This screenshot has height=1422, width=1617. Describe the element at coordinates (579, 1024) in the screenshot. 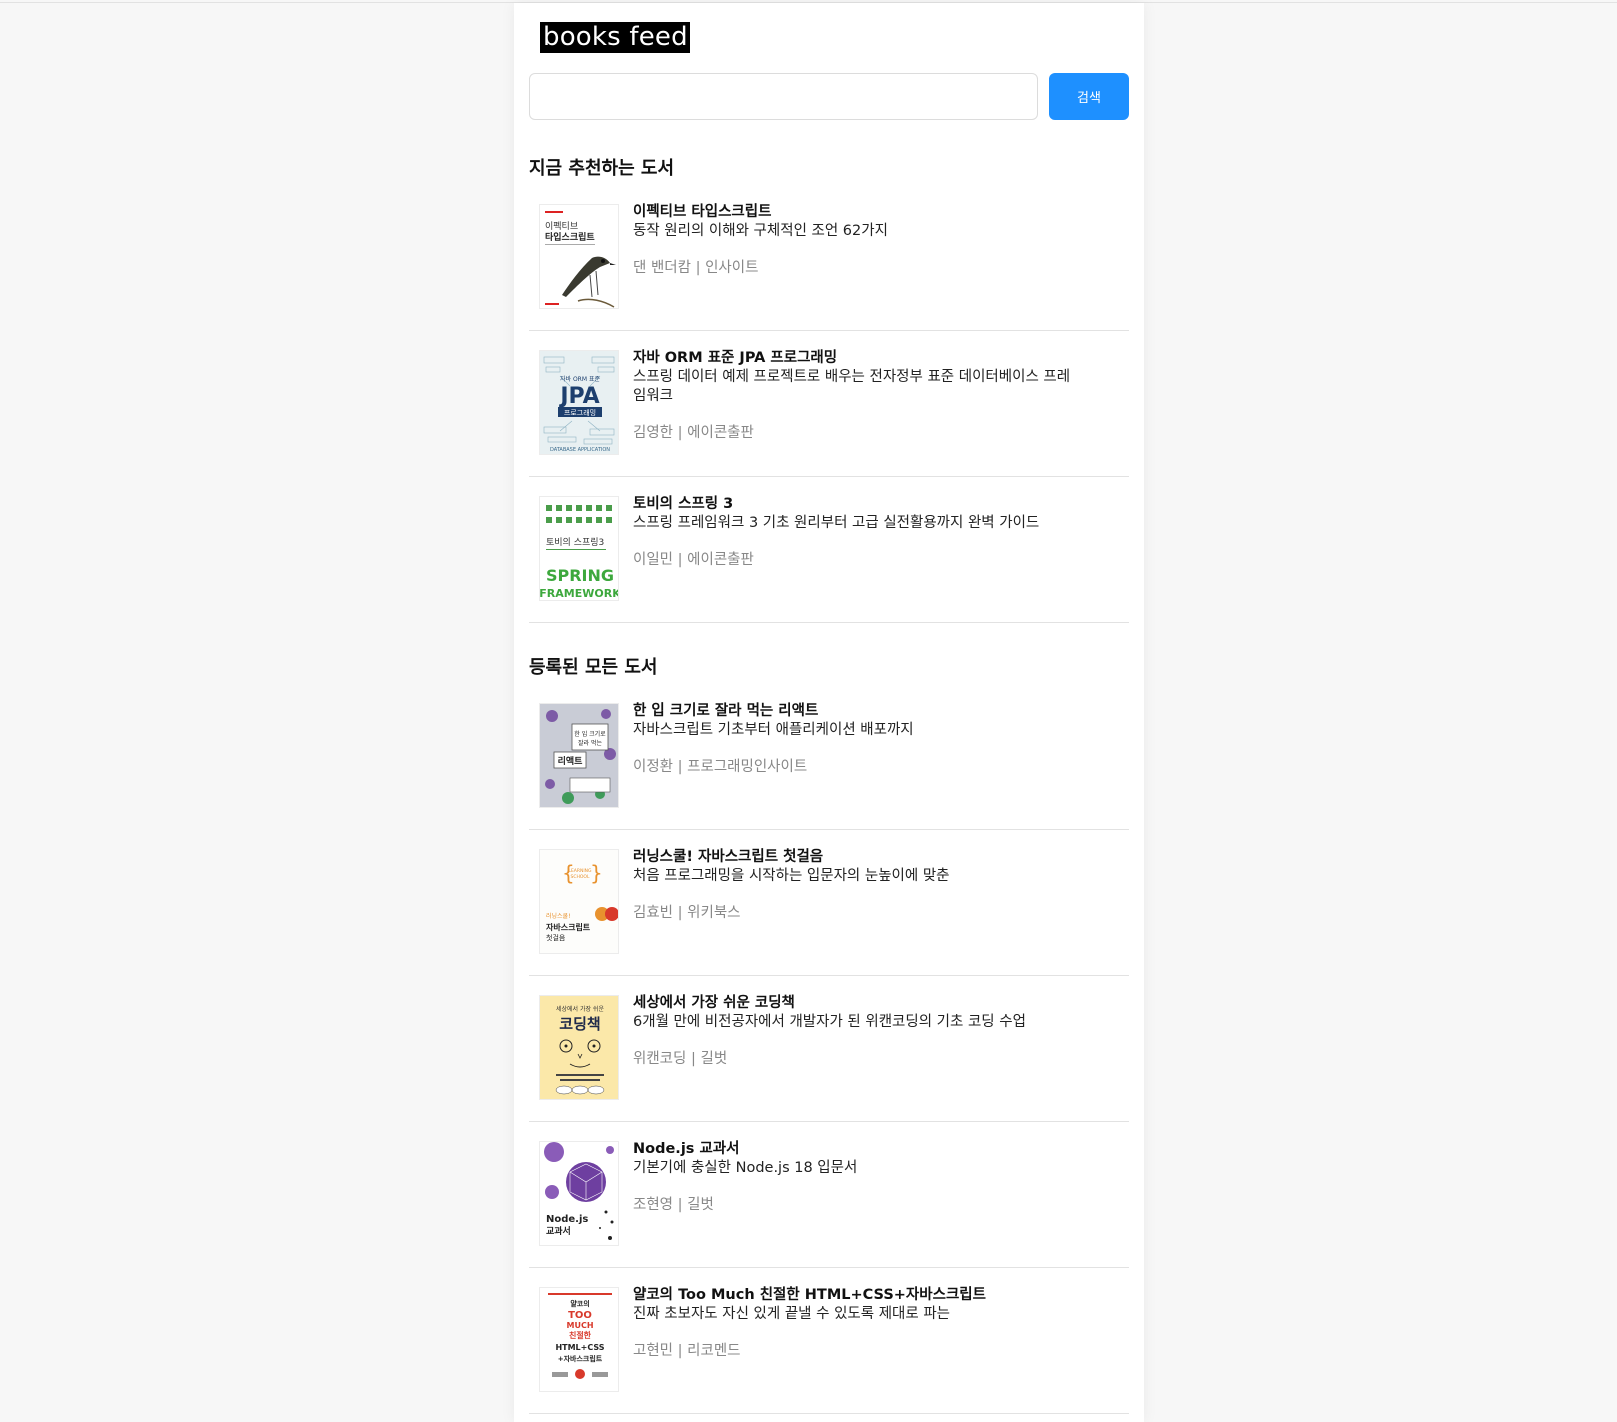

I see `svg-text: 코딩책` at that location.